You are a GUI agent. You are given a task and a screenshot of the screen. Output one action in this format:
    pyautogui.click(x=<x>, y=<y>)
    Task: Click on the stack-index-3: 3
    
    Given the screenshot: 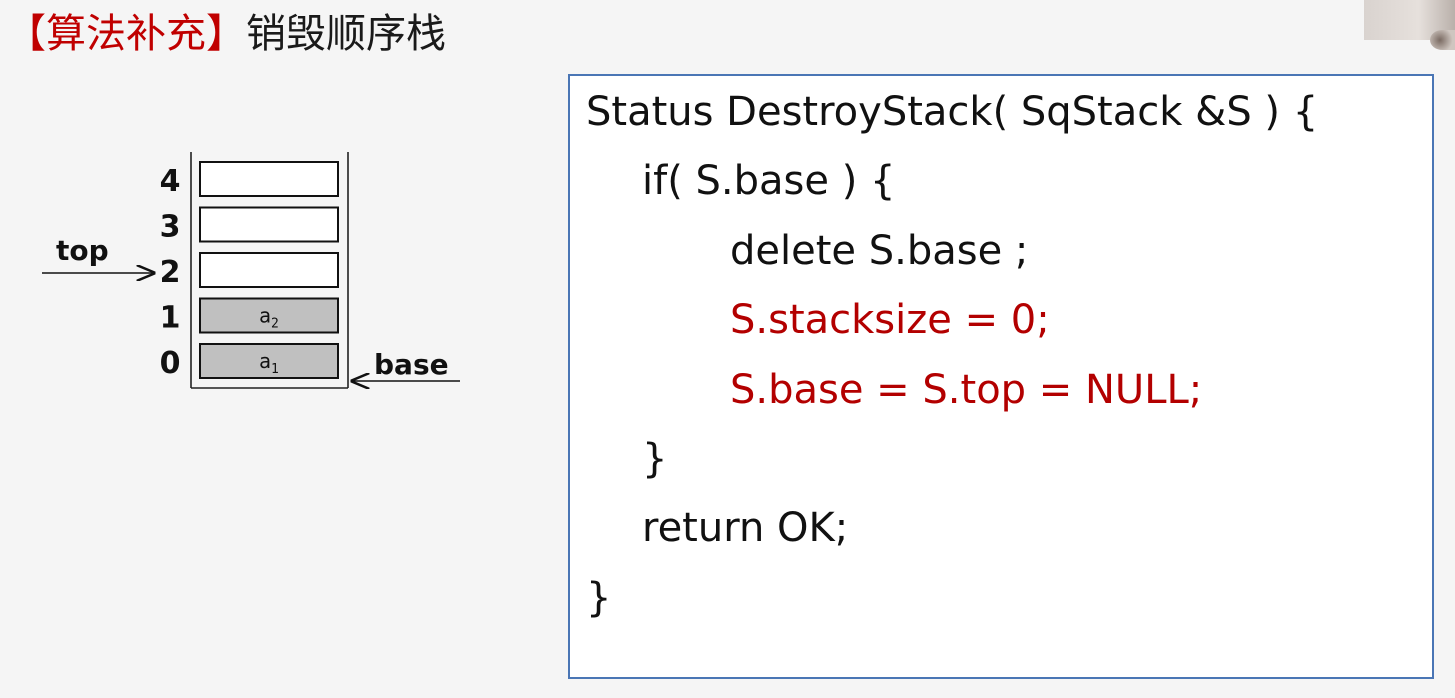 What is the action you would take?
    pyautogui.click(x=170, y=227)
    